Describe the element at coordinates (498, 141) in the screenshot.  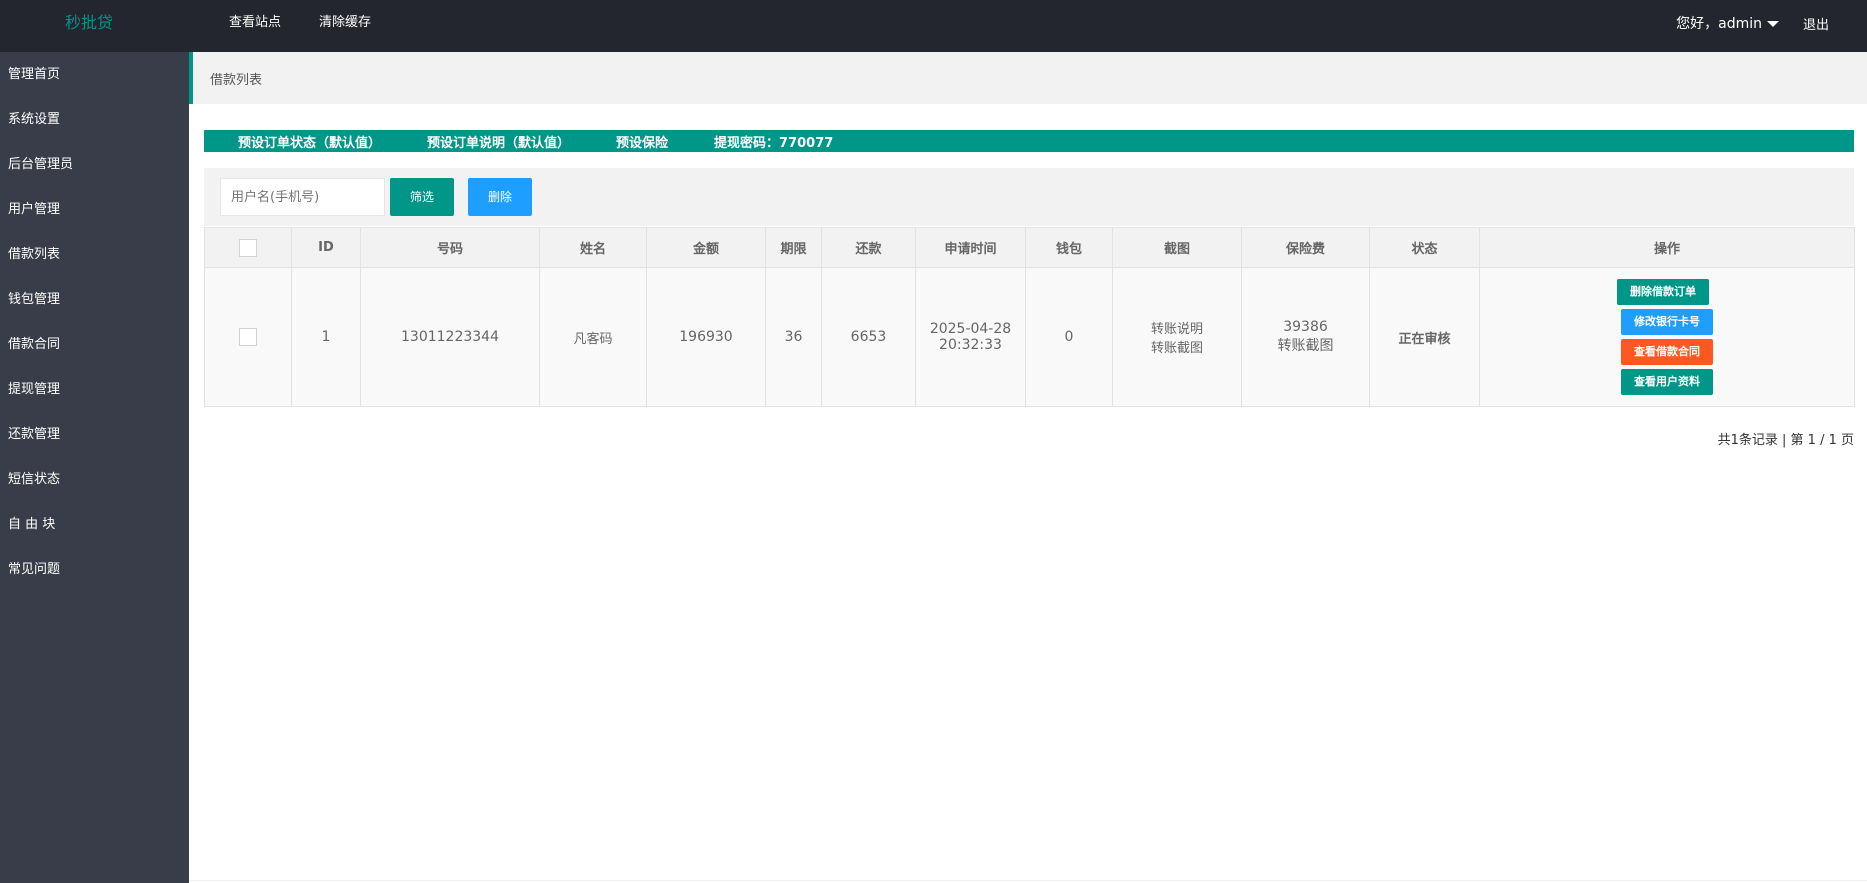
I see `preset-order-note-link: 预设订单说明（默认值）` at that location.